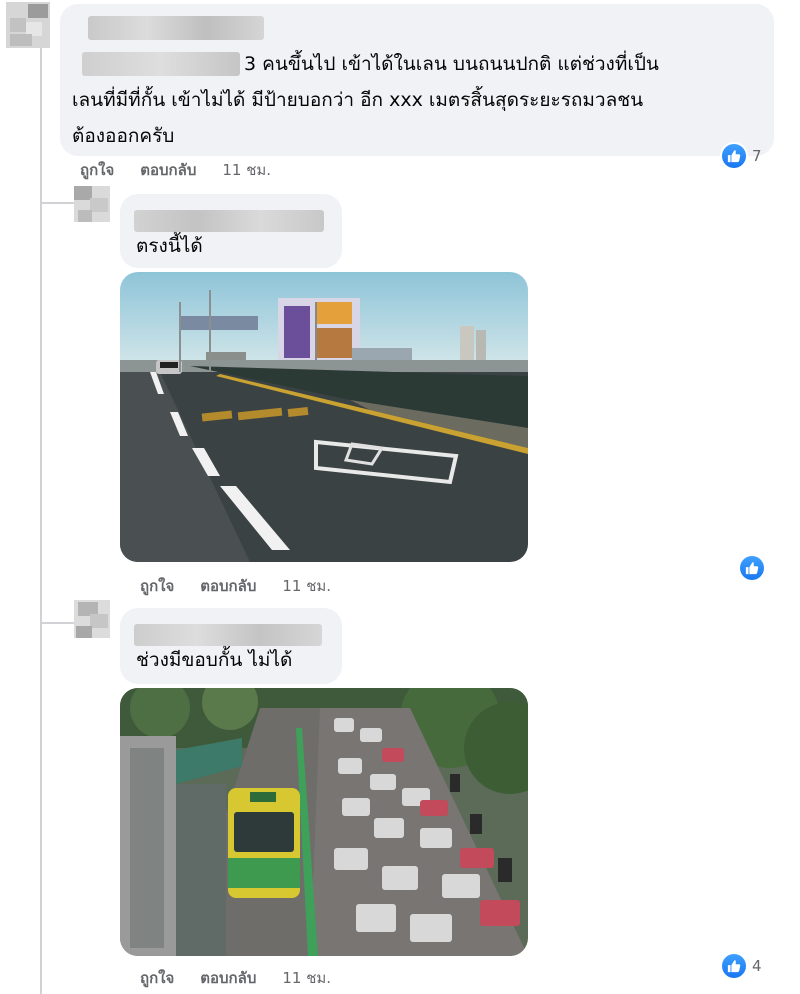  What do you see at coordinates (214, 660) in the screenshot?
I see `comment-text: ช่วงมีขอบกั้น ไม่ได้` at bounding box center [214, 660].